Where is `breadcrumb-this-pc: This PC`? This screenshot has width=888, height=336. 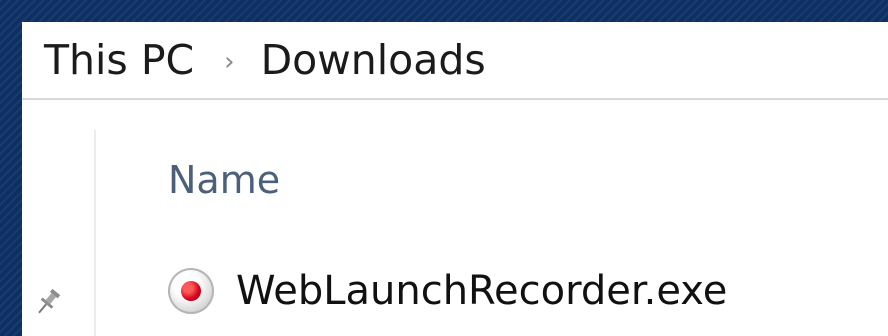 breadcrumb-this-pc: This PC is located at coordinates (119, 60).